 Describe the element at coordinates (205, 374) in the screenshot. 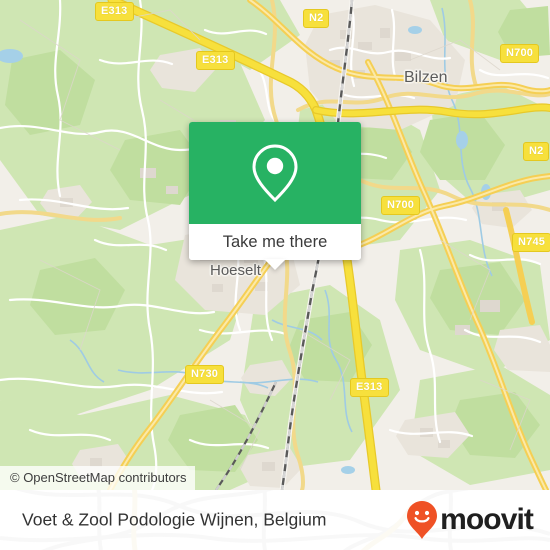

I see `road-shield-n730: N730` at that location.